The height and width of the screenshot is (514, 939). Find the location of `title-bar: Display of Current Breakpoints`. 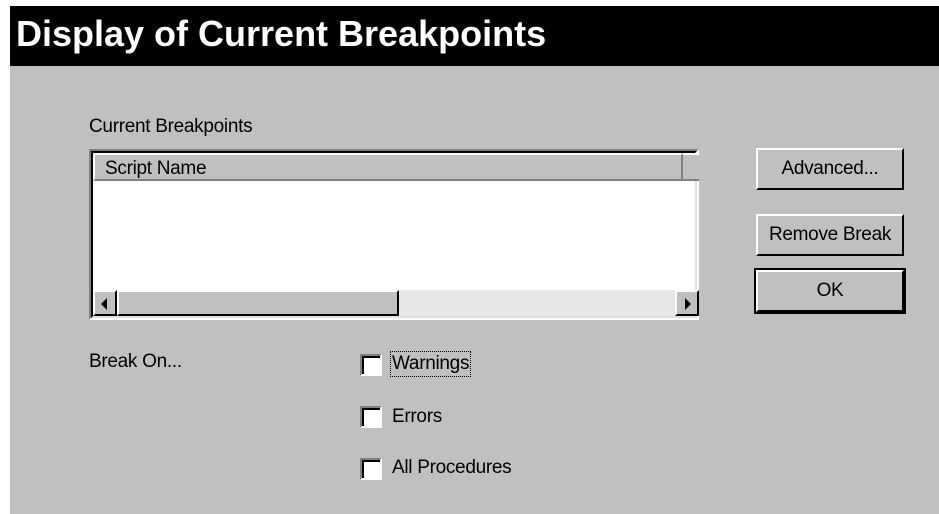

title-bar: Display of Current Breakpoints is located at coordinates (474, 36).